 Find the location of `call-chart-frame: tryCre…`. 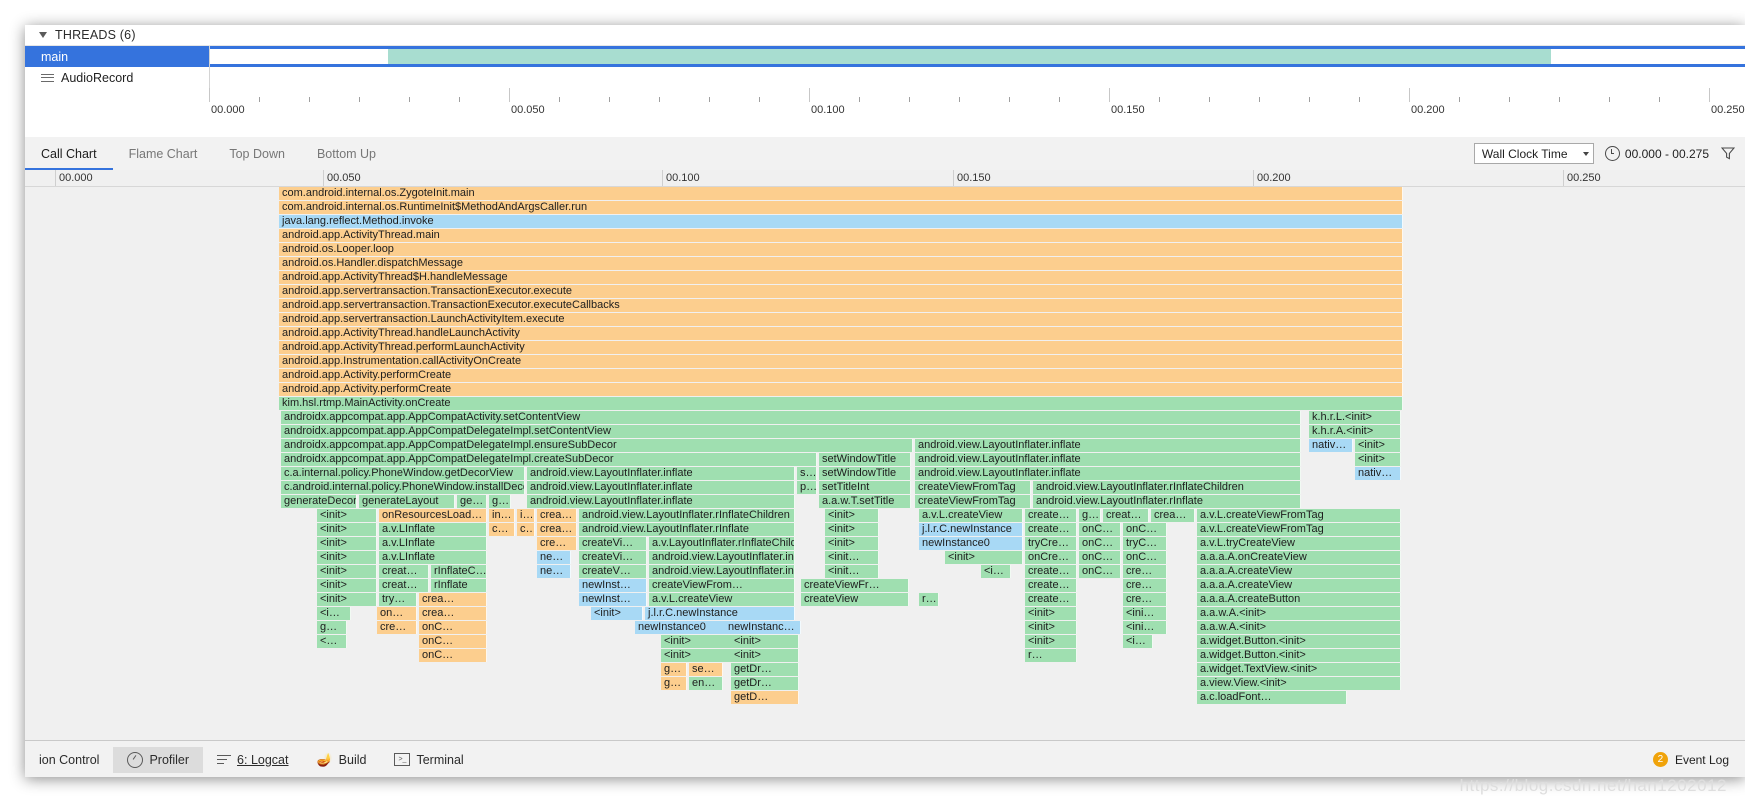

call-chart-frame: tryCre… is located at coordinates (1051, 543).